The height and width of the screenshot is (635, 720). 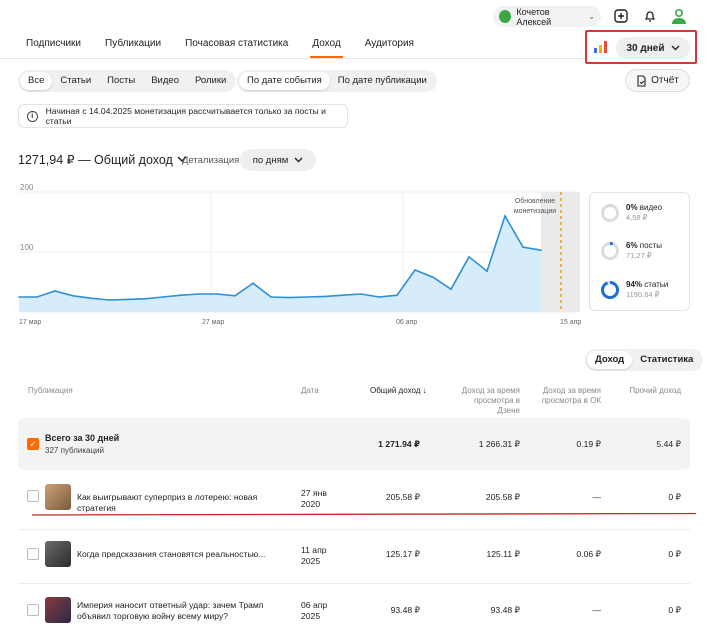 What do you see at coordinates (382, 81) in the screenshot?
I see `filter-by-publication-date: По дате публикации` at bounding box center [382, 81].